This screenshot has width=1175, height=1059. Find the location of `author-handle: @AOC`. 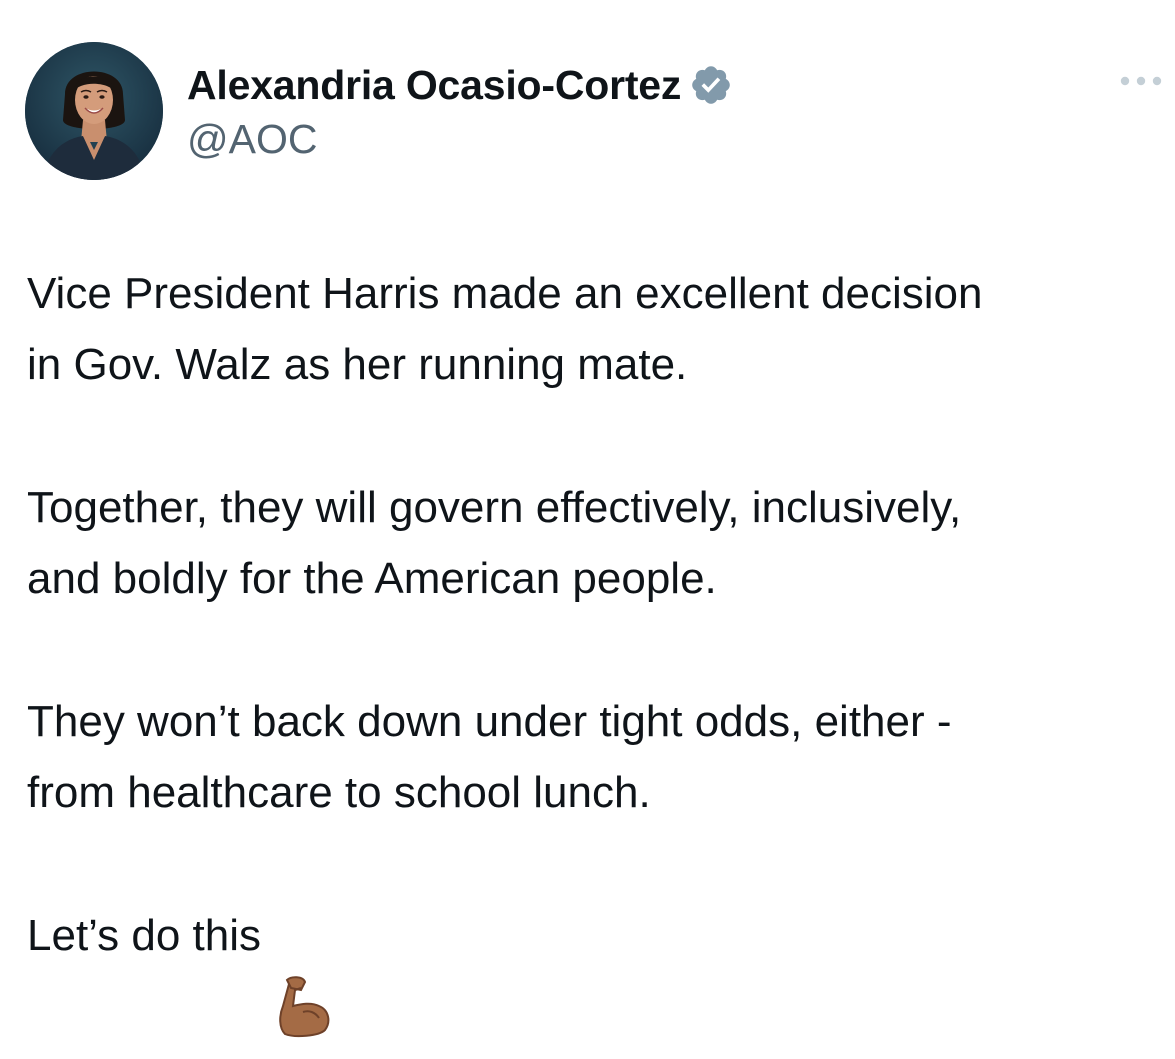

author-handle: @AOC is located at coordinates (252, 139).